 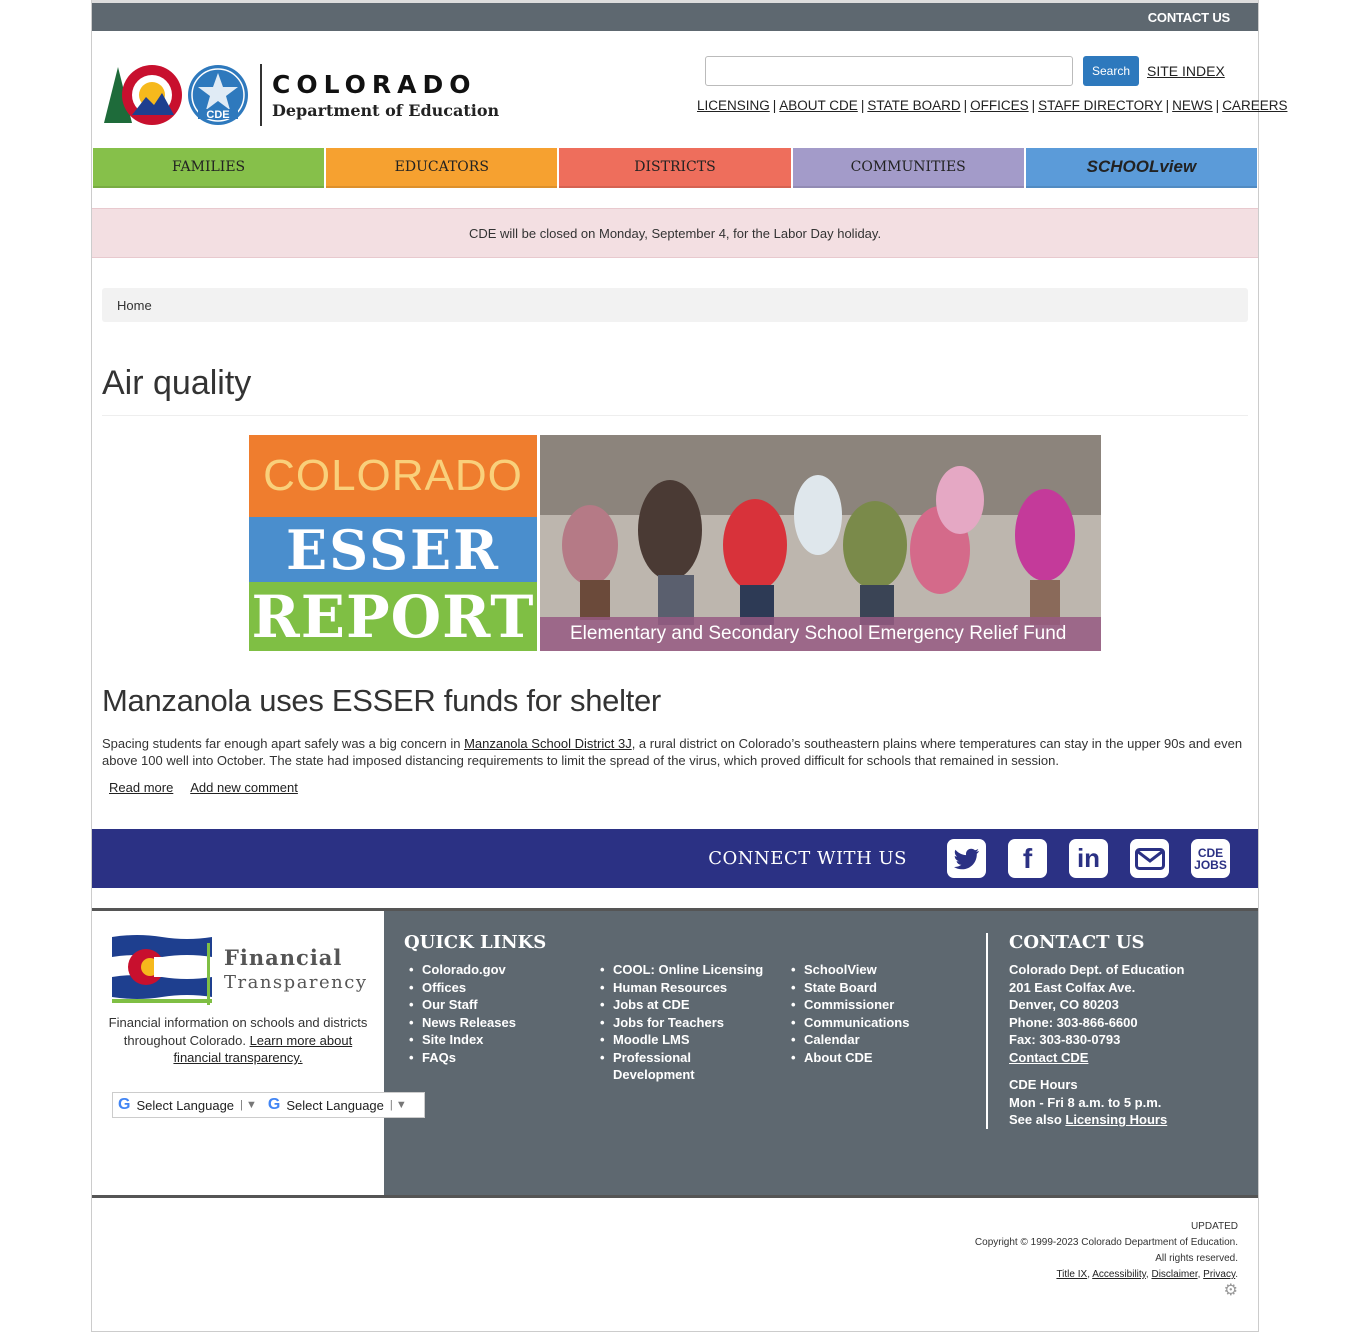 I want to click on quick-link: Offices, so click(x=456, y=988).